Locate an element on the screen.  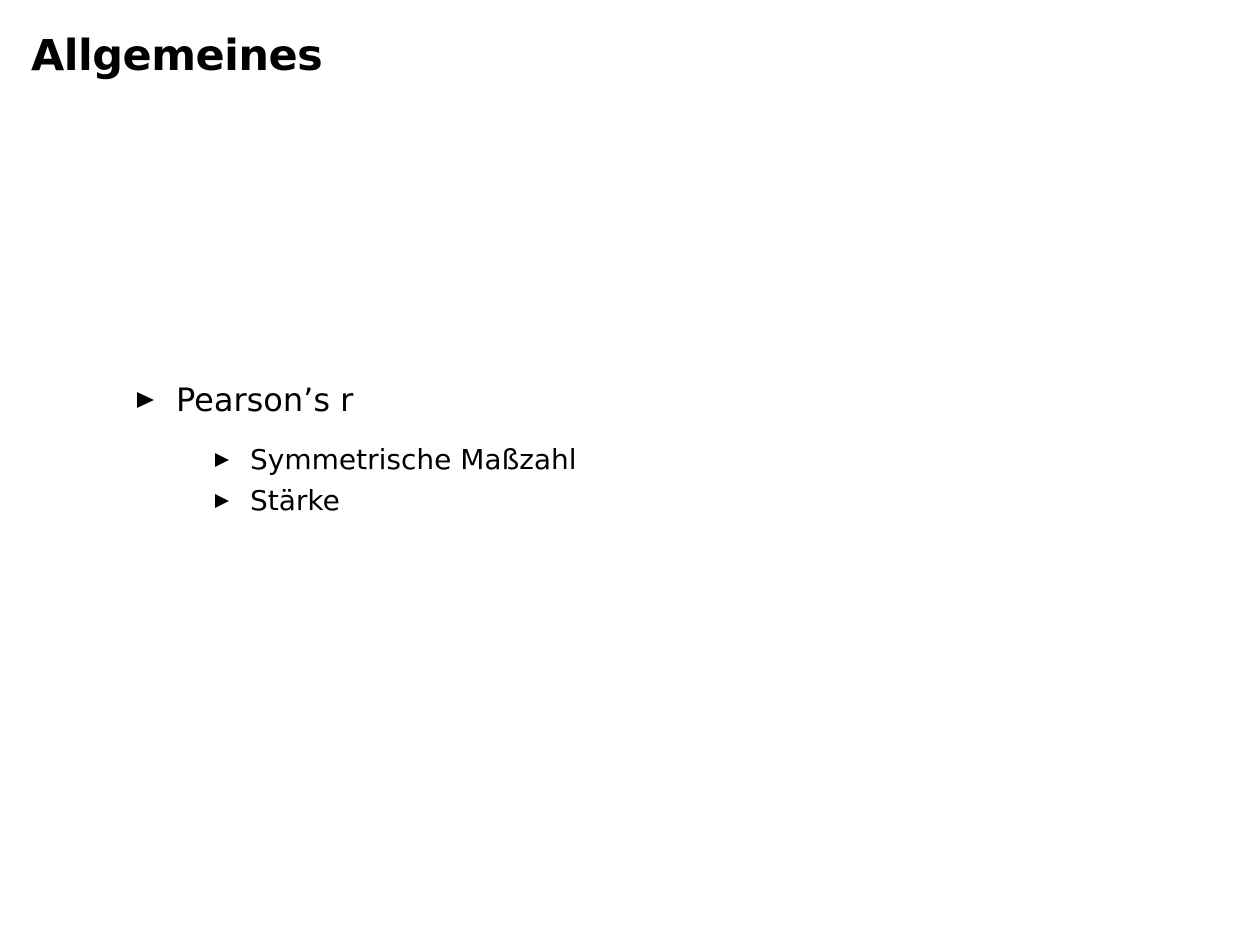
sublist-item-label: Stärke is located at coordinates (295, 500).